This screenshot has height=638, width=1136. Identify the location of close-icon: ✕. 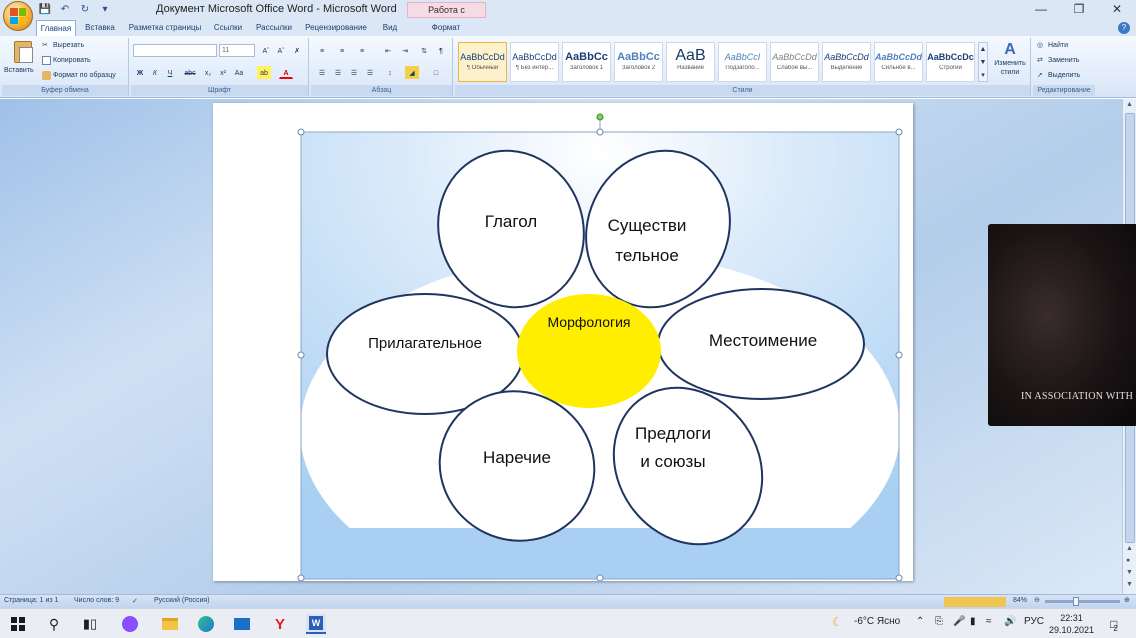
(1117, 9).